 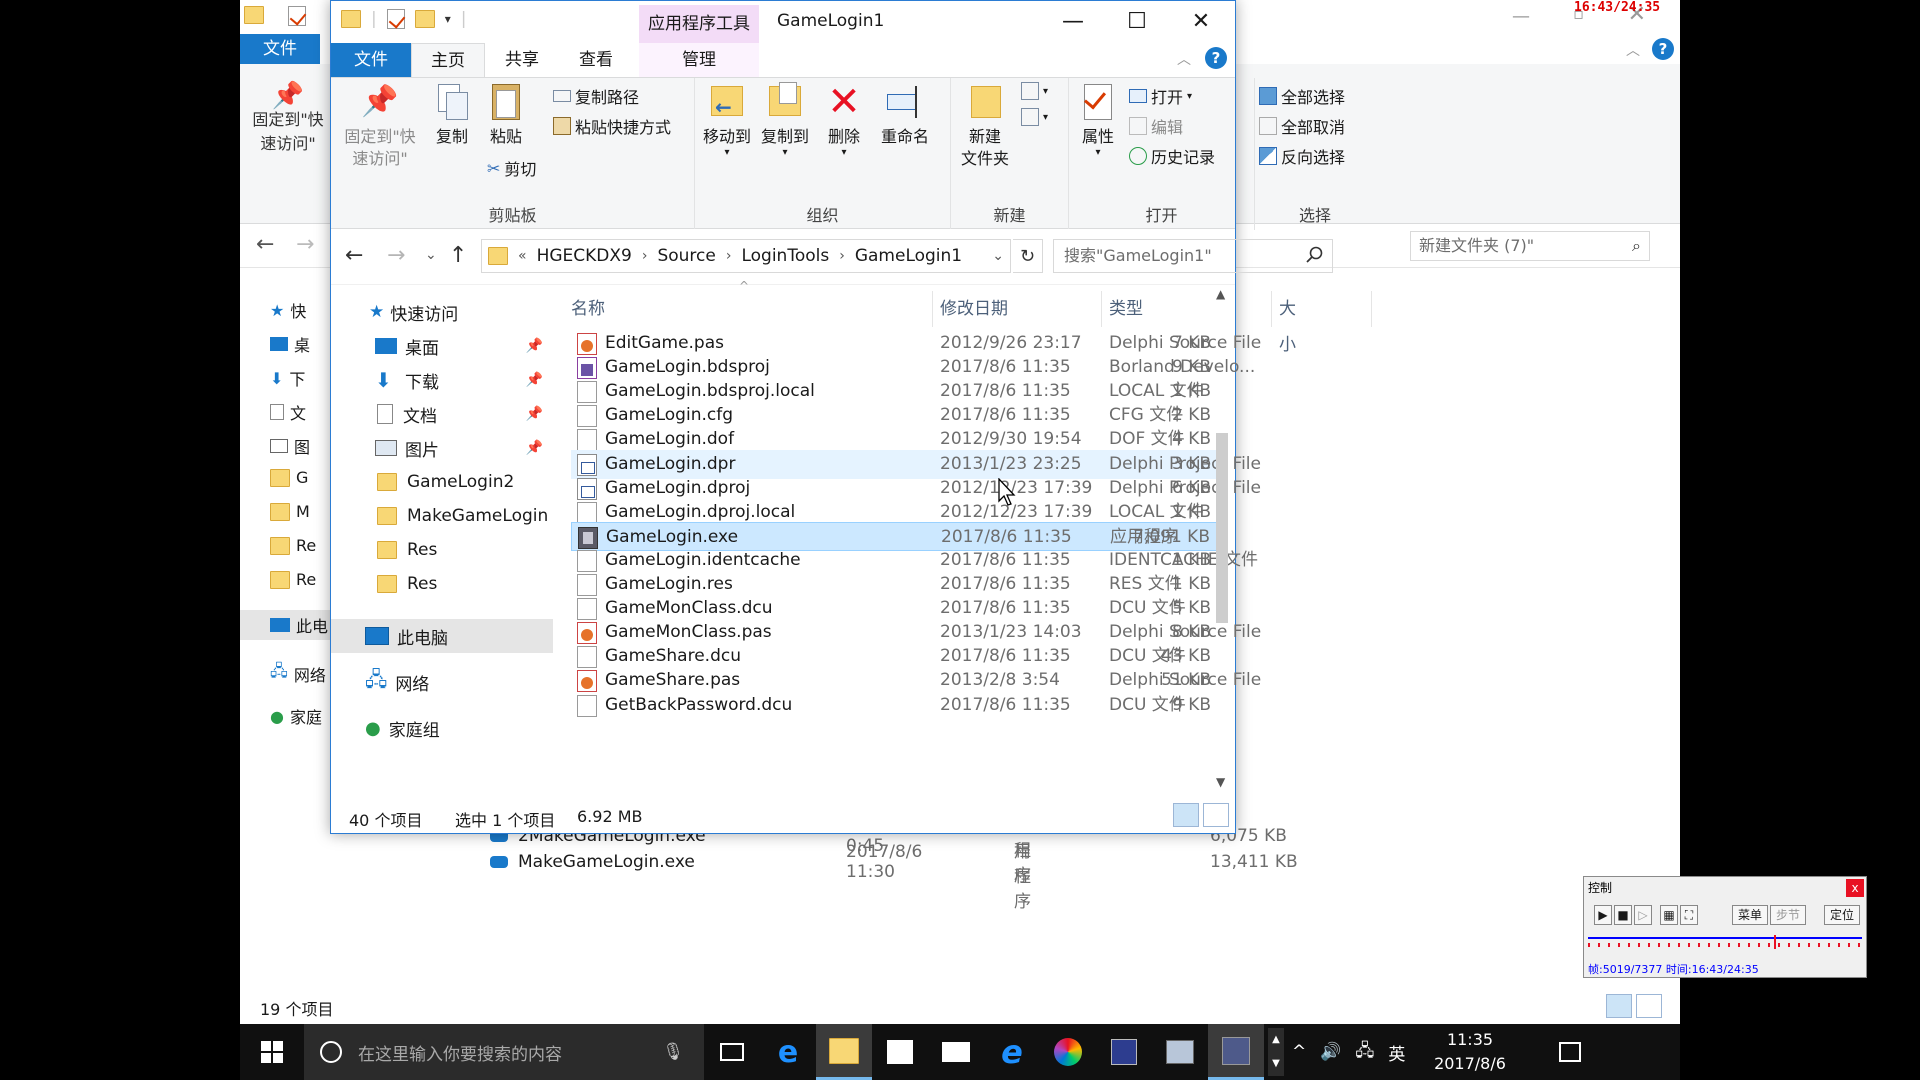 I want to click on address-dropdown-icon: ⌄, so click(x=998, y=256).